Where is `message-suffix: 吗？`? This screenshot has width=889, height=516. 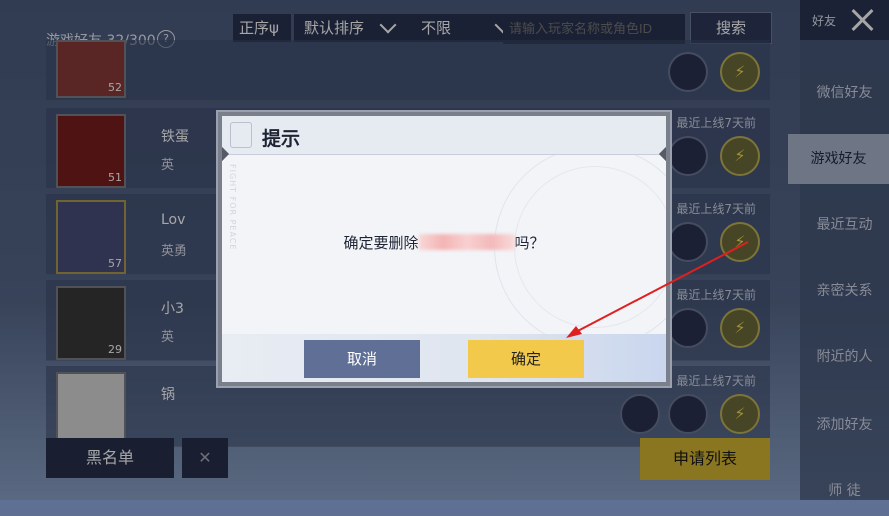 message-suffix: 吗？ is located at coordinates (529, 243).